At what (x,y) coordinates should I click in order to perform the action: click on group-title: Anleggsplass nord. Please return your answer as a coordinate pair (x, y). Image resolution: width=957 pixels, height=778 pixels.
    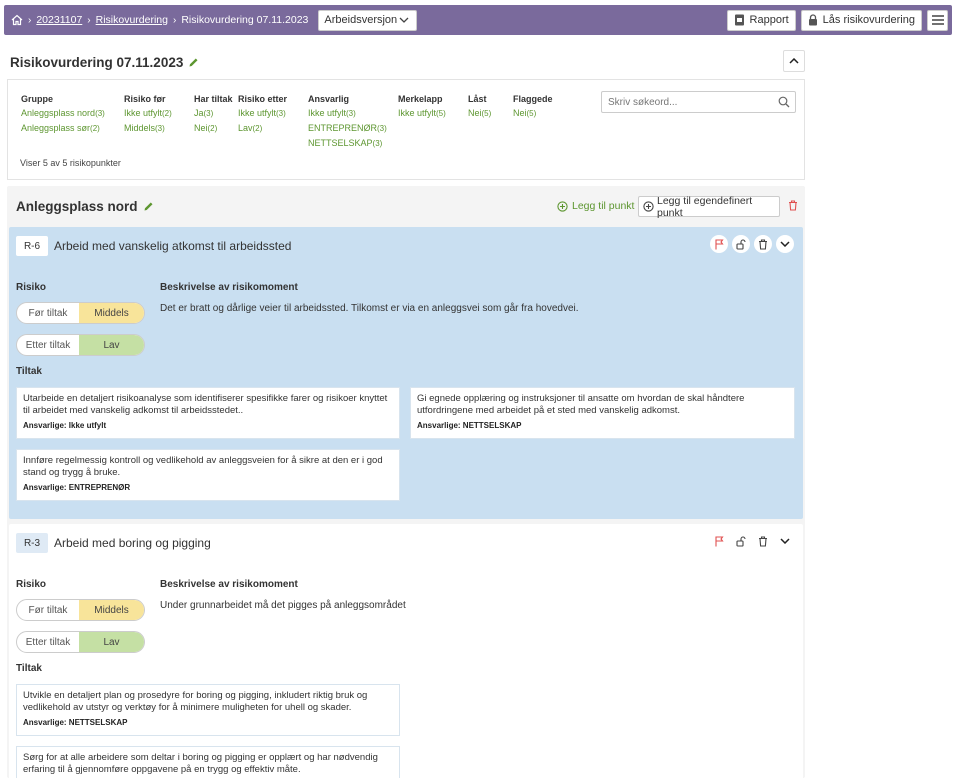
    Looking at the image, I should click on (77, 206).